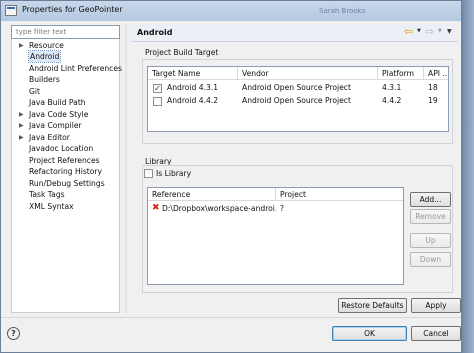 This screenshot has height=353, width=474. Describe the element at coordinates (44, 79) in the screenshot. I see `tree-item-label: Builders` at that location.